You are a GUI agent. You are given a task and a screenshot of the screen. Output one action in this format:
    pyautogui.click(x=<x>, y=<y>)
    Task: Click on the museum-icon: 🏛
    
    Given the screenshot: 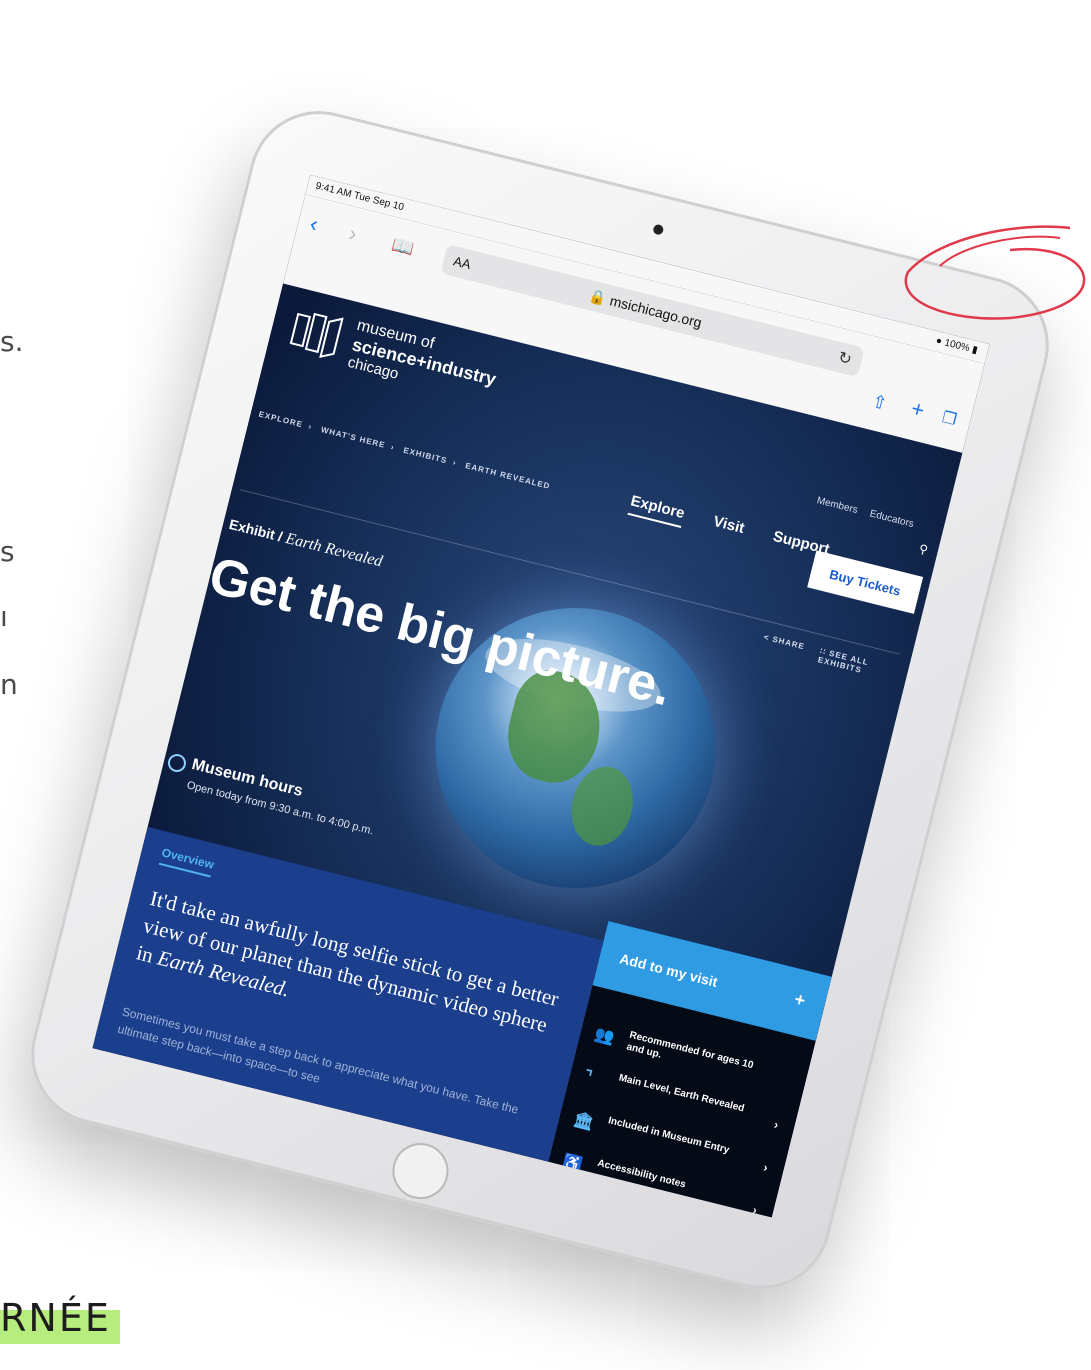 What is the action you would take?
    pyautogui.click(x=583, y=1121)
    